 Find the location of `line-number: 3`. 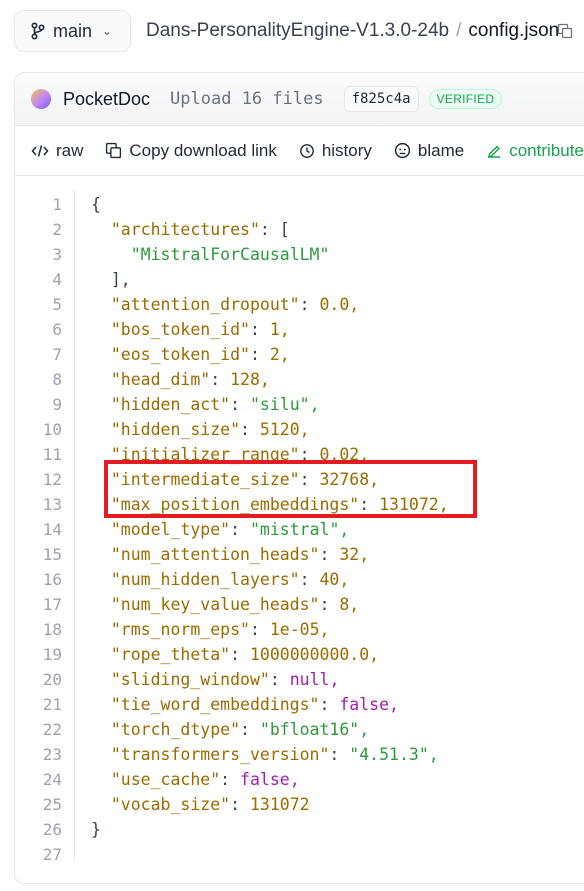

line-number: 3 is located at coordinates (38, 254).